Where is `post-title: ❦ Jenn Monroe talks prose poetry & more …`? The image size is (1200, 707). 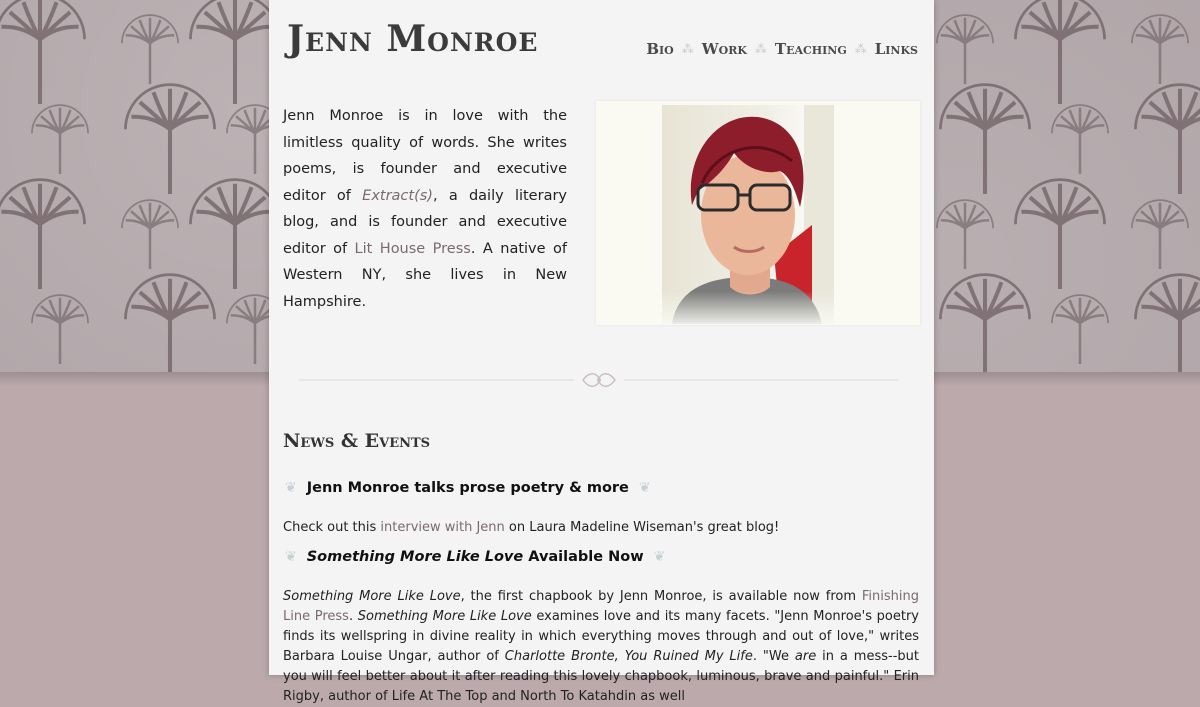 post-title: ❦ Jenn Monroe talks prose poetry & more … is located at coordinates (468, 488).